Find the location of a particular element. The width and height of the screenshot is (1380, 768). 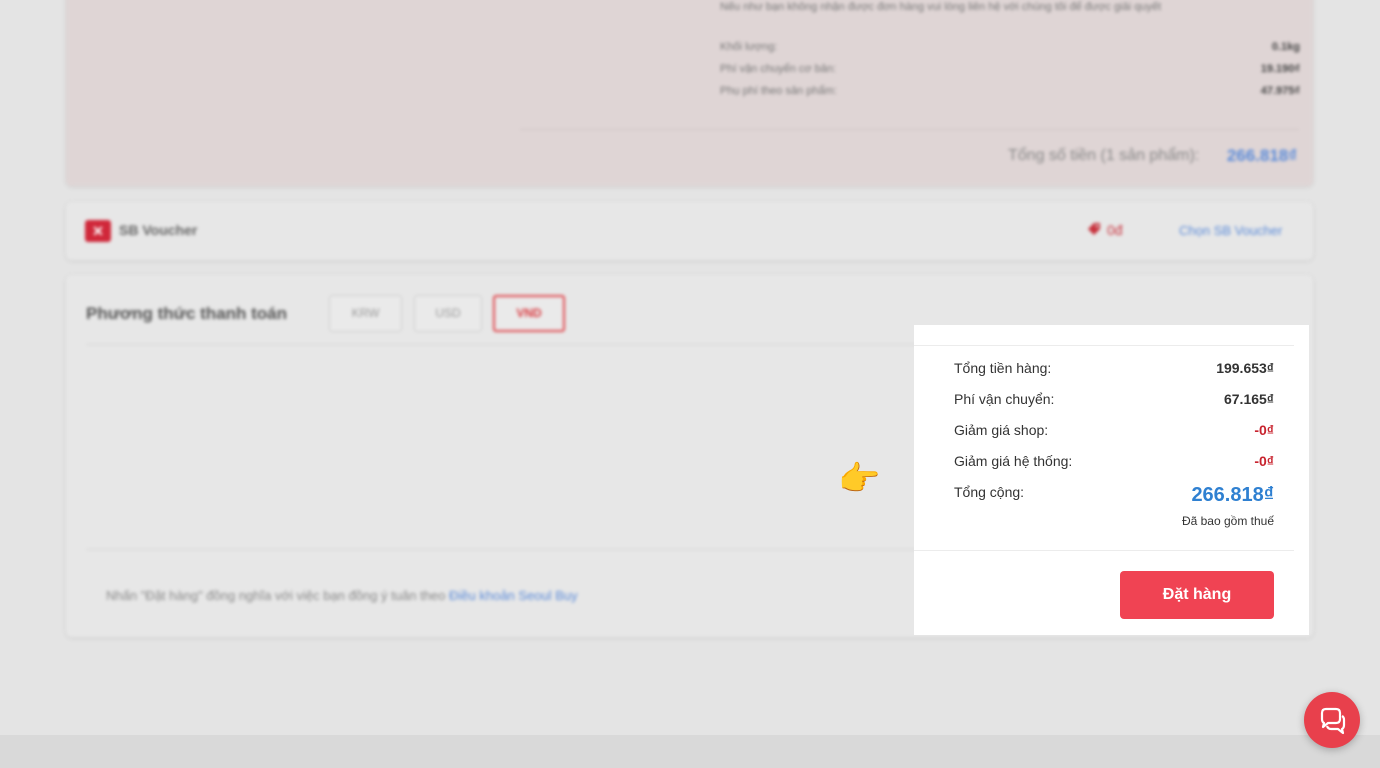

footer-strip is located at coordinates (690, 751).